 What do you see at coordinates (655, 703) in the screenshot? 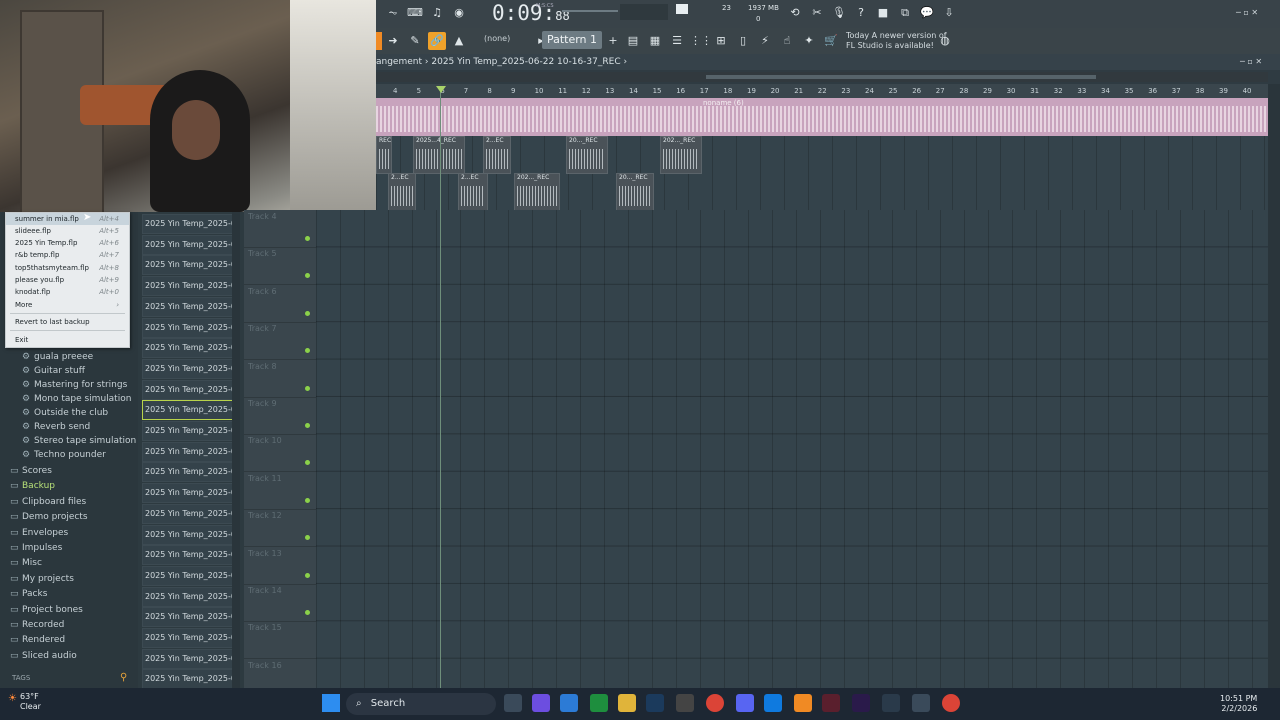
I see `steam-icon` at bounding box center [655, 703].